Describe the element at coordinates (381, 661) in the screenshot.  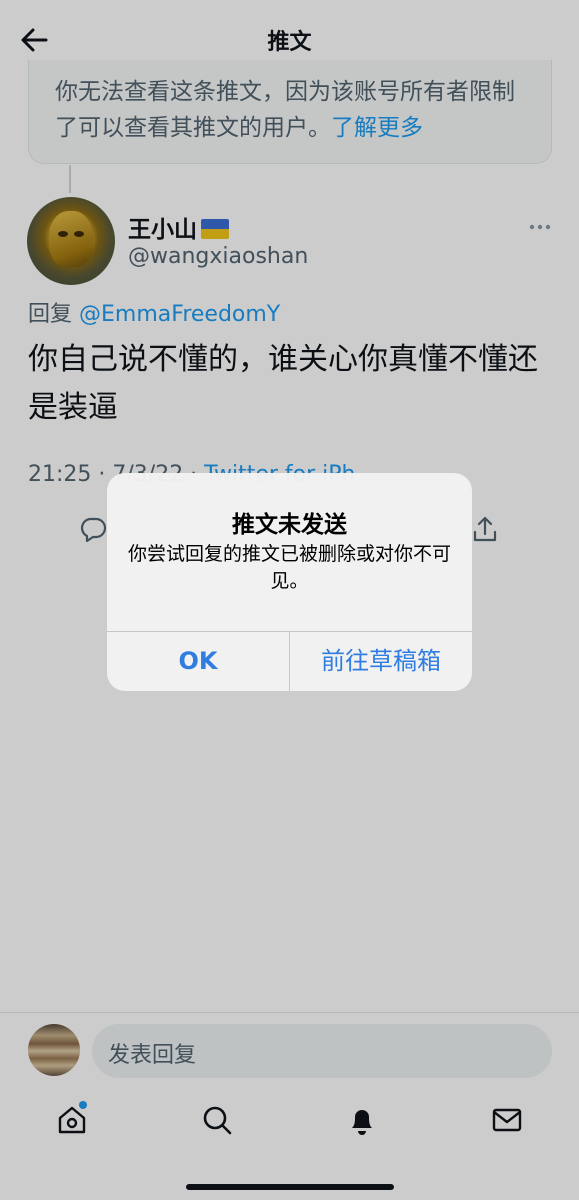
I see `go-to-drafts-button: 前往草稿箱` at that location.